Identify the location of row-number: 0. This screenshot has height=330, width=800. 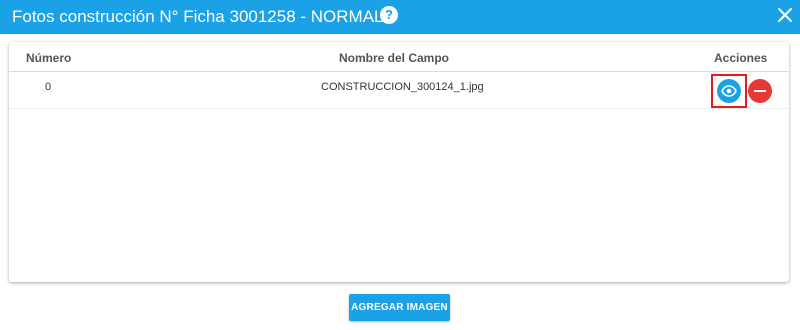
(48, 87).